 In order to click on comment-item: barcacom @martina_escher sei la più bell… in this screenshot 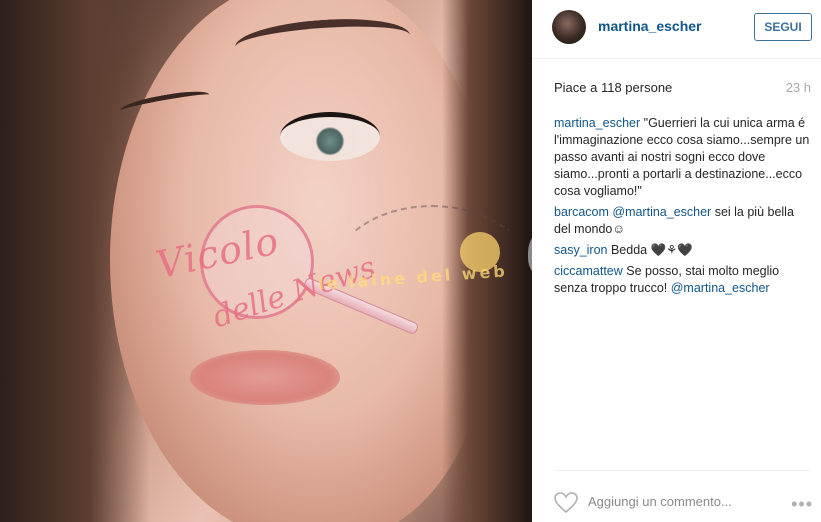, I will do `click(683, 221)`.